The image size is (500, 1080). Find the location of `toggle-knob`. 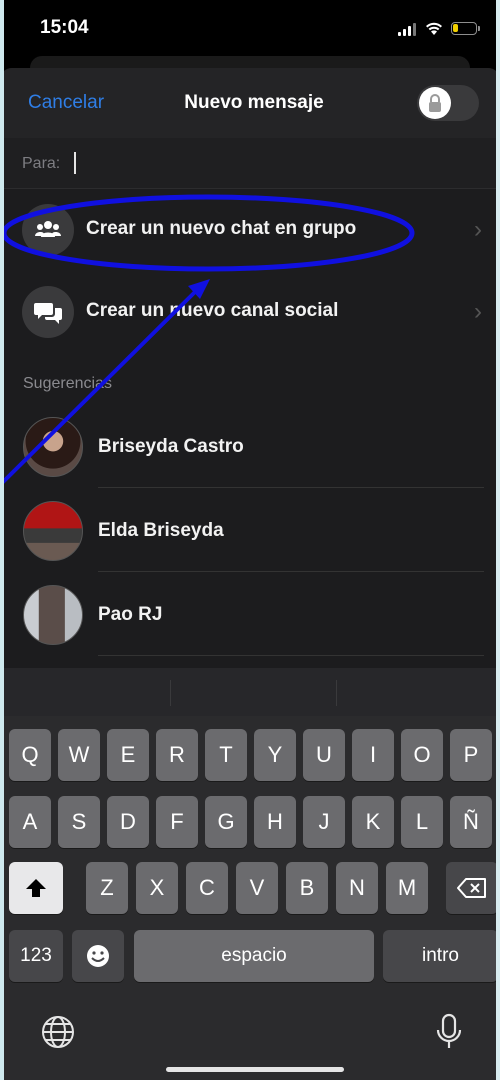

toggle-knob is located at coordinates (435, 103).